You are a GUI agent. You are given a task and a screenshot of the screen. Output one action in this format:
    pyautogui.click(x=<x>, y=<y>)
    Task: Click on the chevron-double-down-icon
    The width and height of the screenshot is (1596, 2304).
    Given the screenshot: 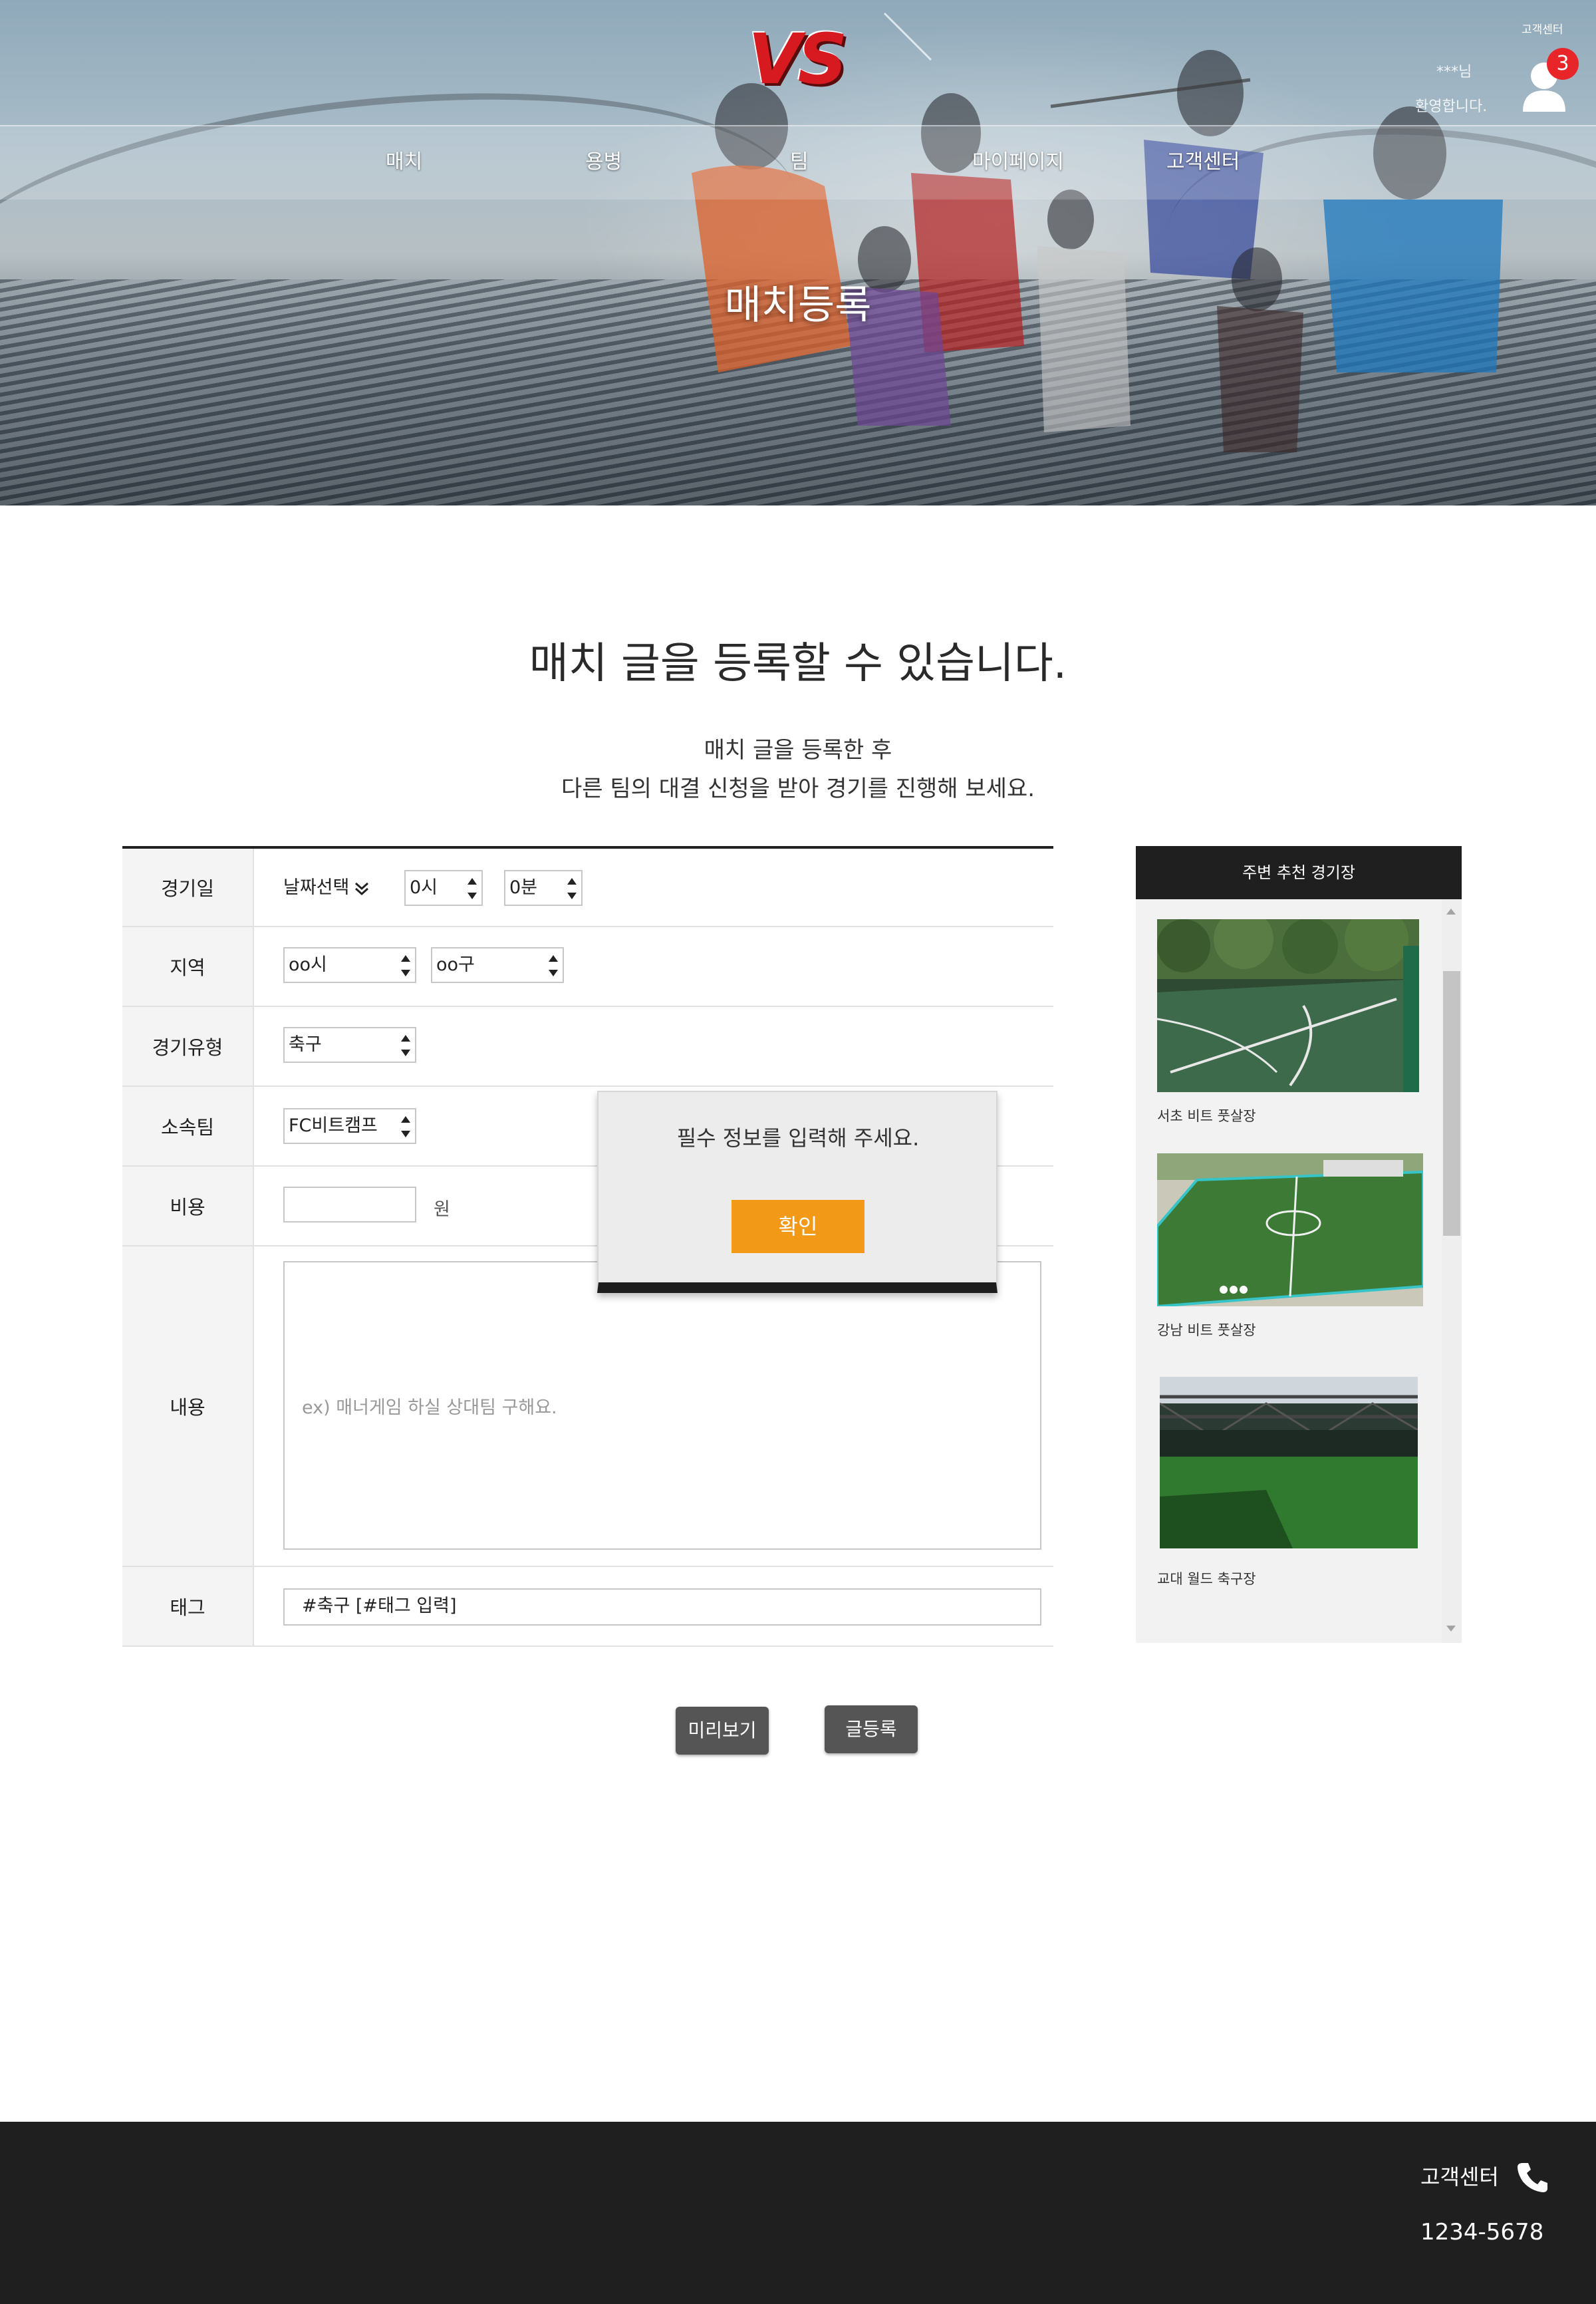 What is the action you would take?
    pyautogui.click(x=362, y=888)
    